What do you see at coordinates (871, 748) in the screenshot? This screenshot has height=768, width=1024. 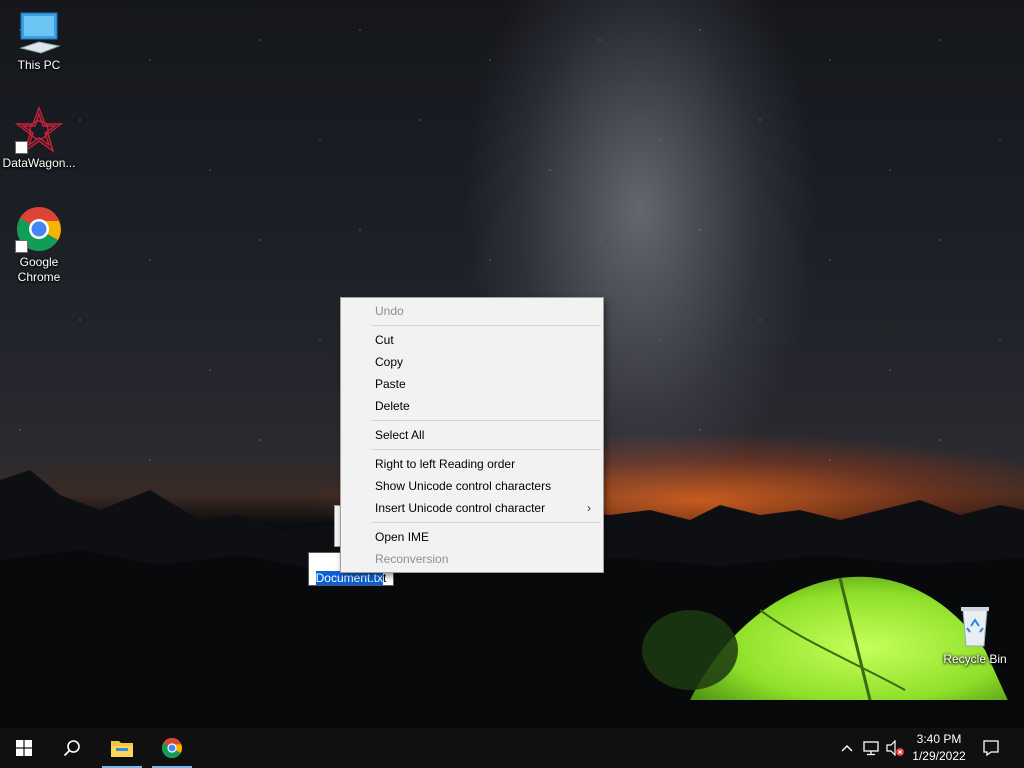 I see `network-icon` at bounding box center [871, 748].